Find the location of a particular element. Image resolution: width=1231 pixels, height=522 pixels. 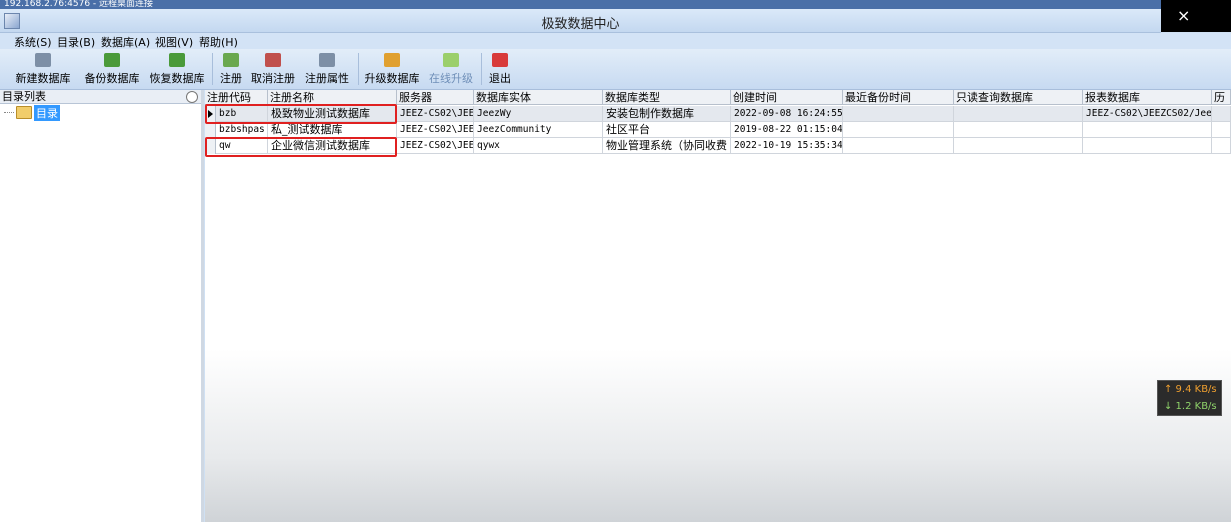

remote-desktop-title: 192.168.2.76:4576 - 远程桌面连接 is located at coordinates (79, 4).